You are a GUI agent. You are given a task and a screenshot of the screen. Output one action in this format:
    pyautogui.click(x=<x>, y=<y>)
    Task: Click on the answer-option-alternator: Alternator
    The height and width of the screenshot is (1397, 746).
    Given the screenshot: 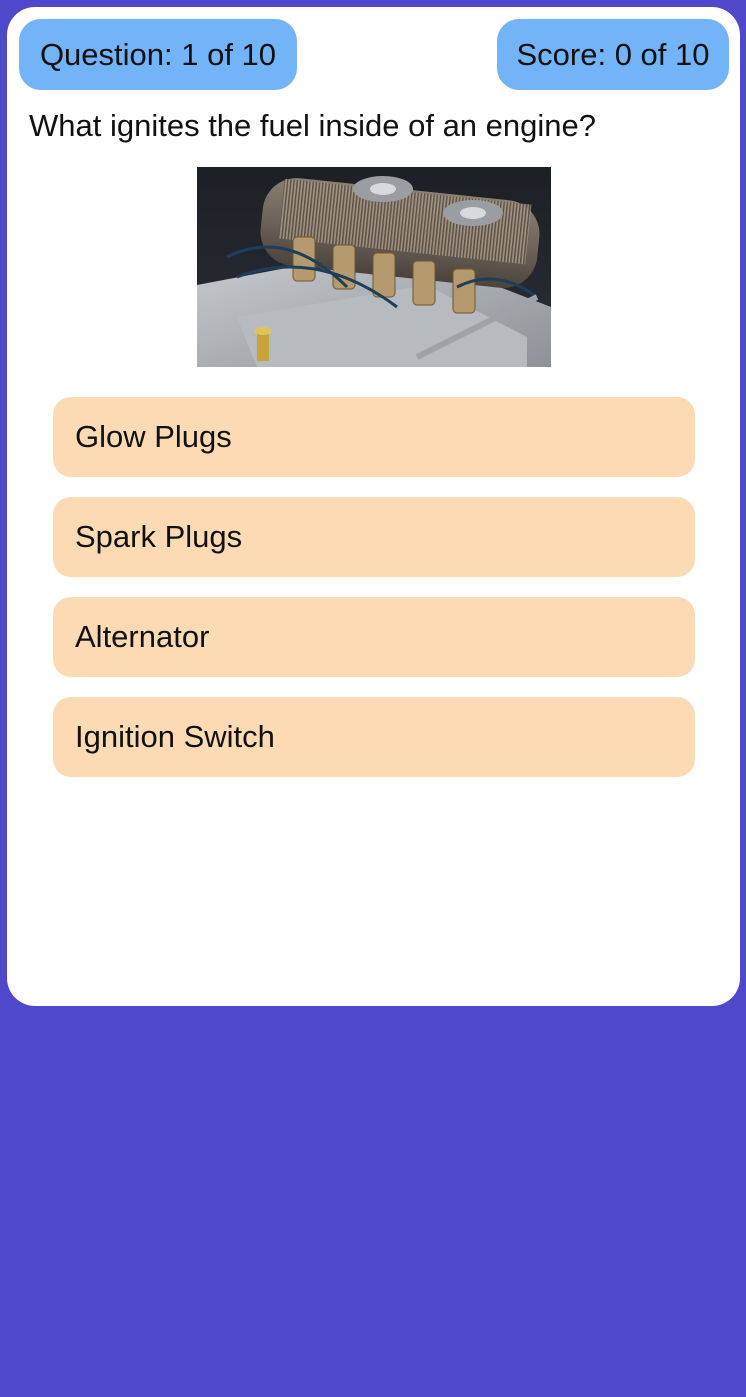 What is the action you would take?
    pyautogui.click(x=374, y=637)
    